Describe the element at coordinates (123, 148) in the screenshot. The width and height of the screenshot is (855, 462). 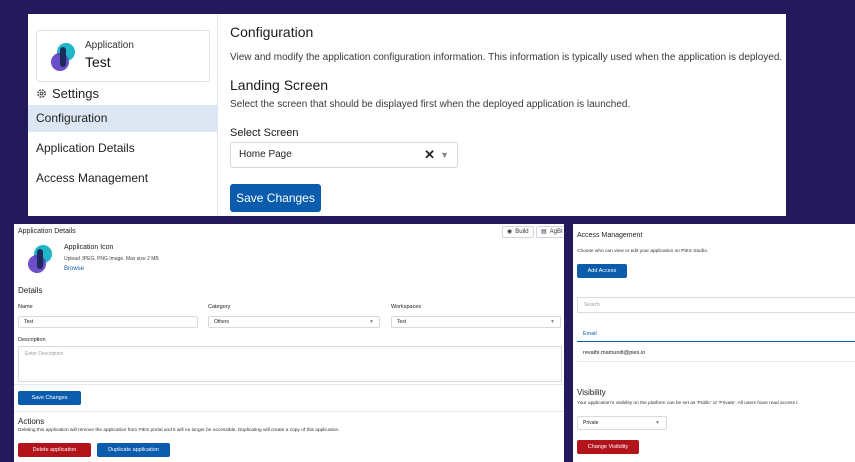
I see `nav-item-application-details: Application Details` at that location.